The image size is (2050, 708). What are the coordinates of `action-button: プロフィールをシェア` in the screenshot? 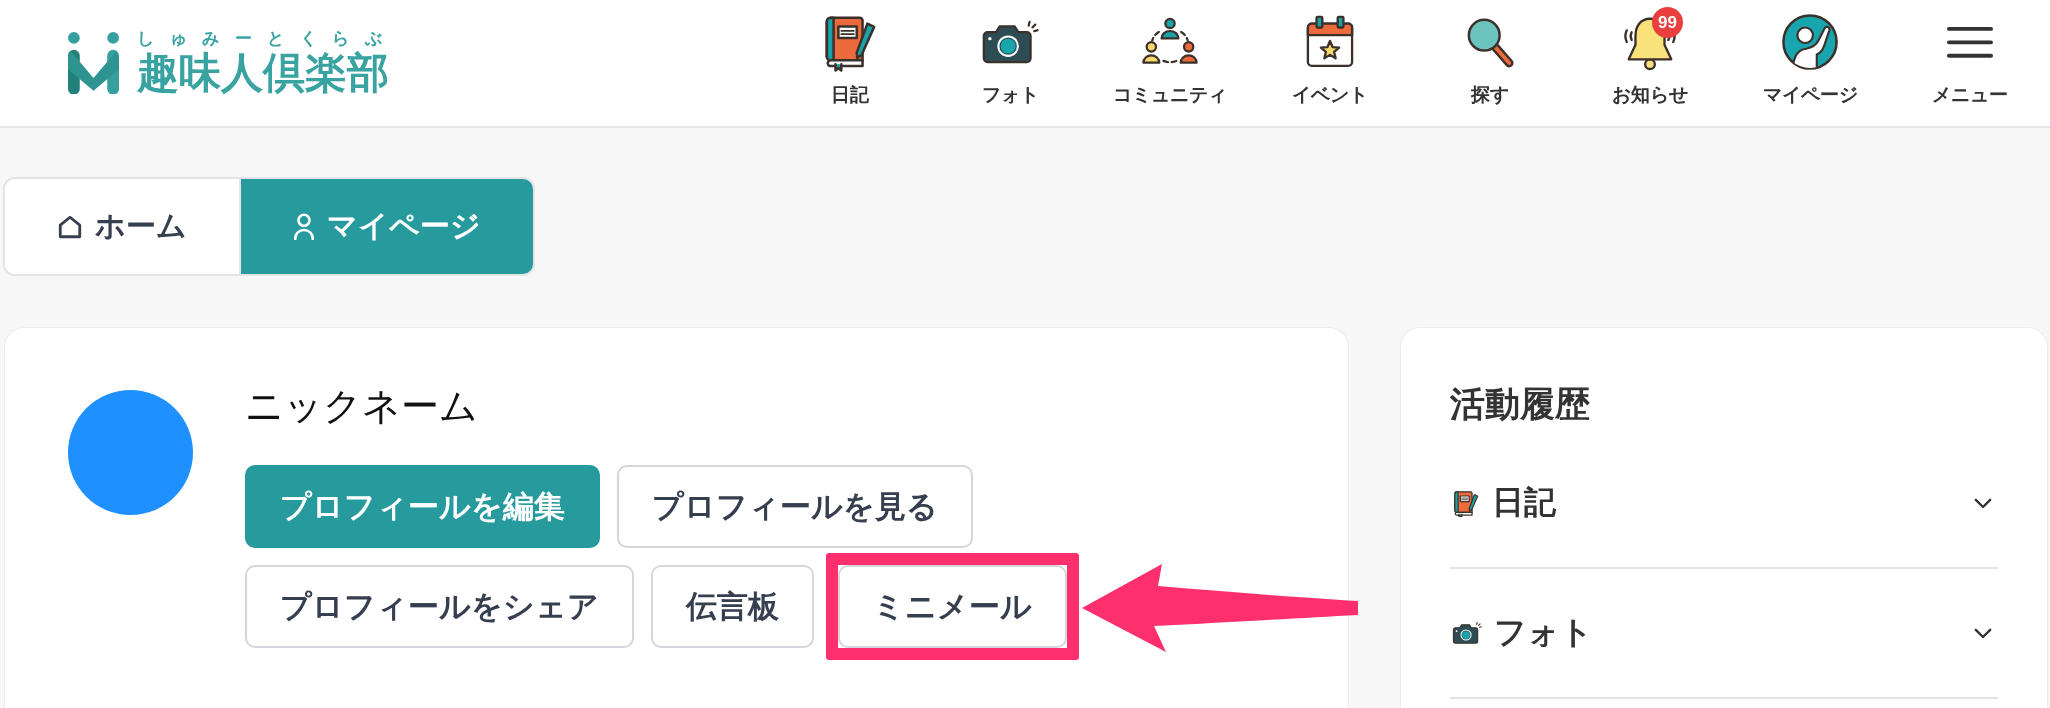 It's located at (439, 606).